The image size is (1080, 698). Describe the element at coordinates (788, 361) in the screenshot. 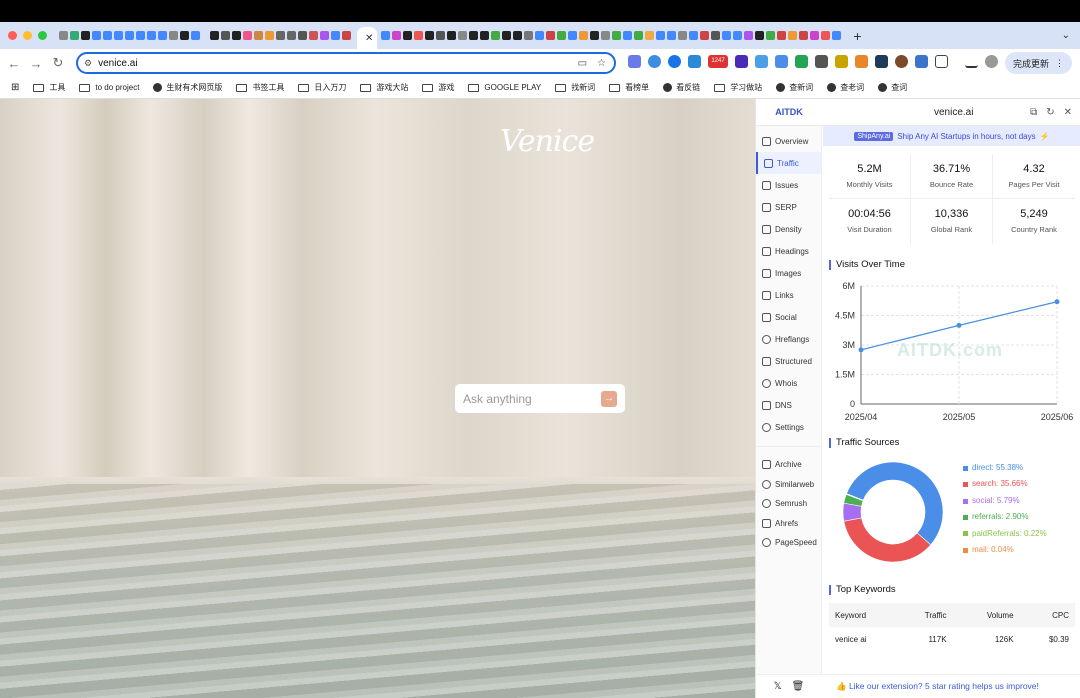

I see `nav-structured: Structured` at that location.